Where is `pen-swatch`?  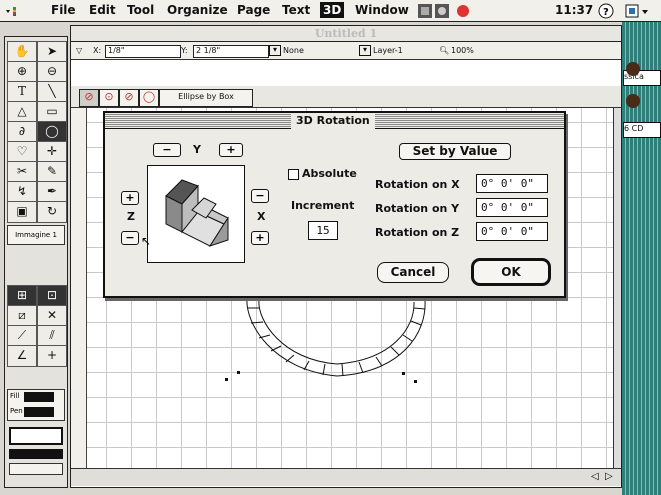
pen-swatch is located at coordinates (39, 412).